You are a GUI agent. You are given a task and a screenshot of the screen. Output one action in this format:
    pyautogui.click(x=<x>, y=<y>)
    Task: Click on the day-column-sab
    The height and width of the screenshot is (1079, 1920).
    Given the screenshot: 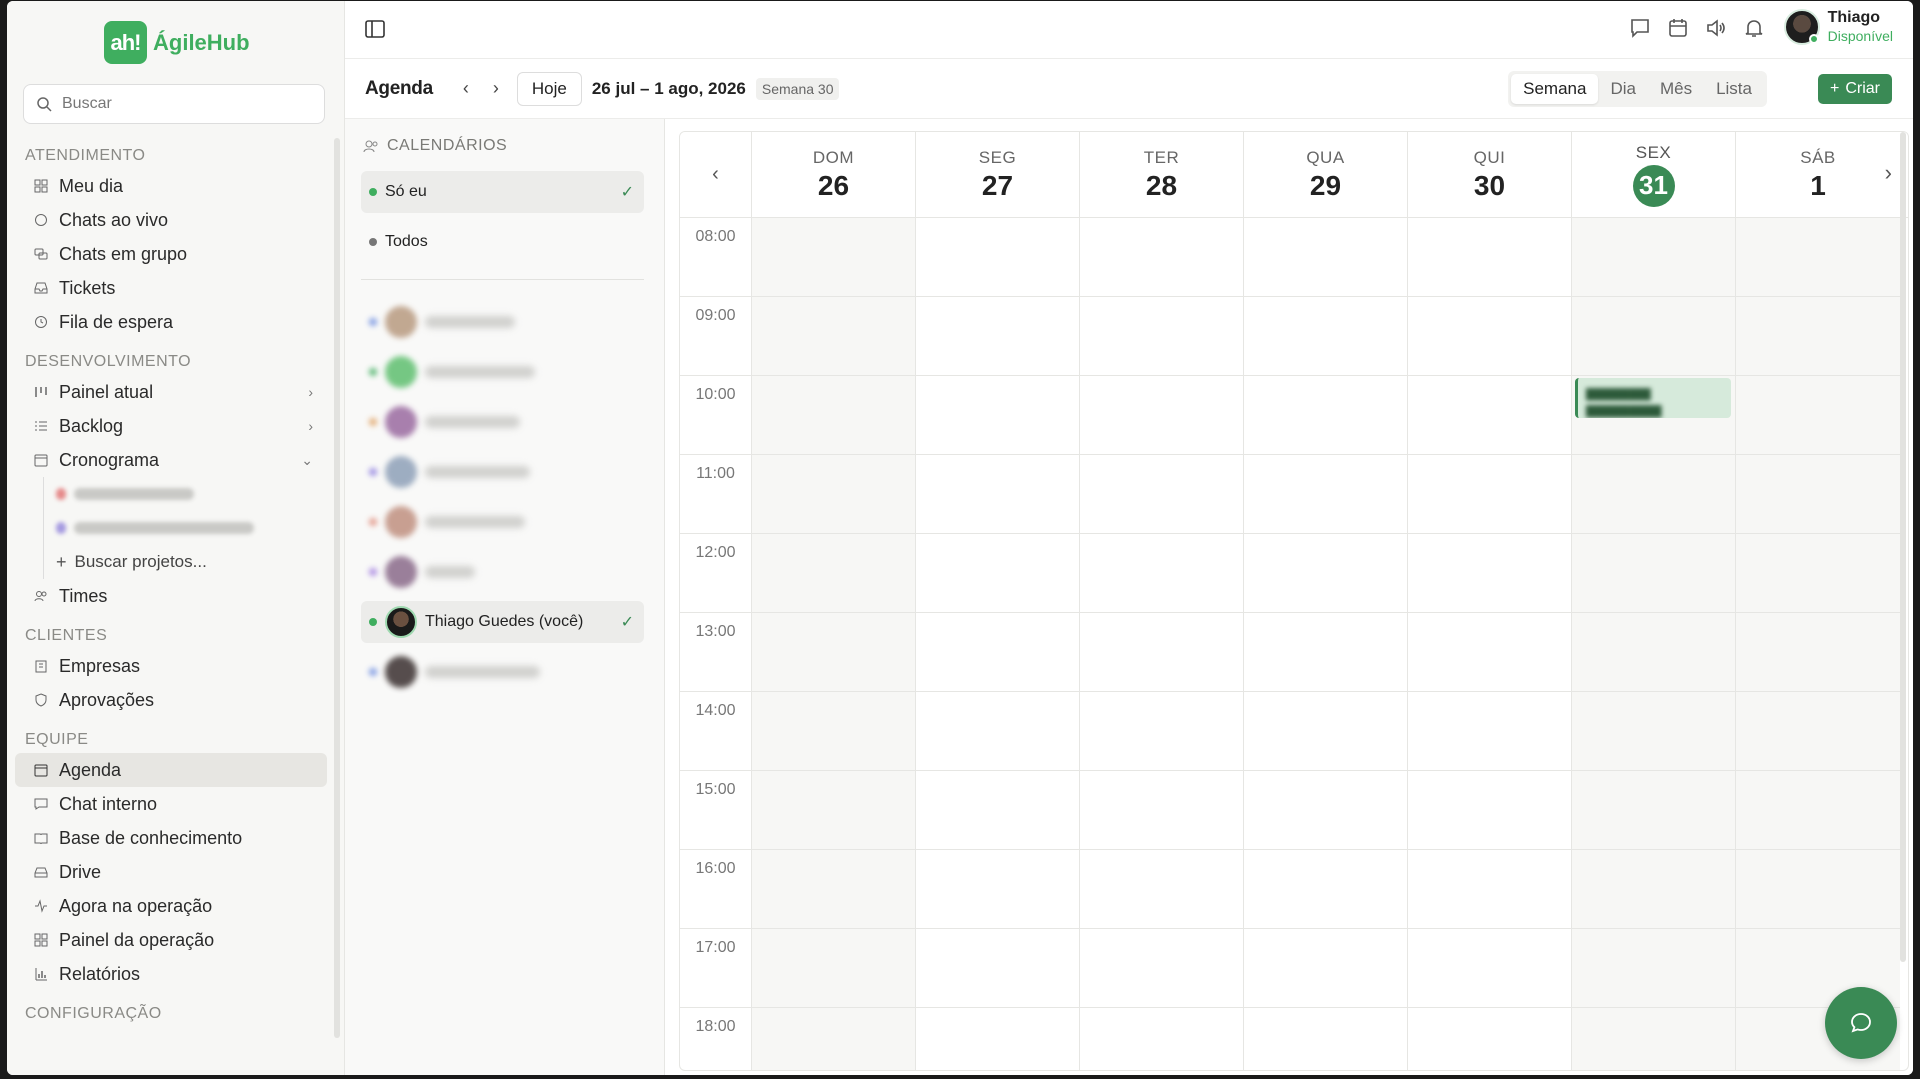 What is the action you would take?
    pyautogui.click(x=1818, y=644)
    